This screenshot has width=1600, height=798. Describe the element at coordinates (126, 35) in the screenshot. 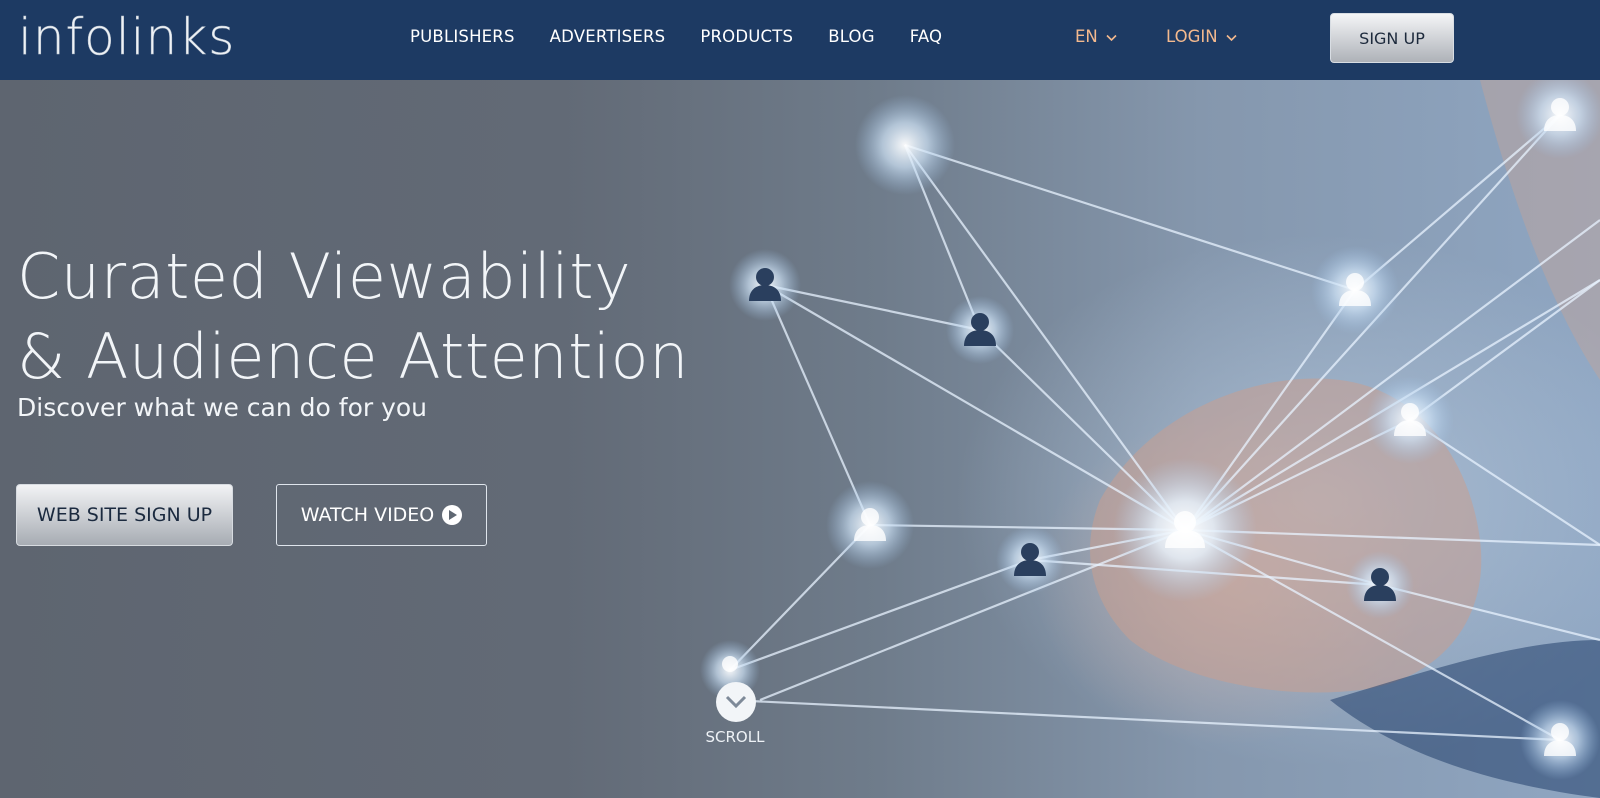

I see `infolinks-logo: infolinks` at that location.